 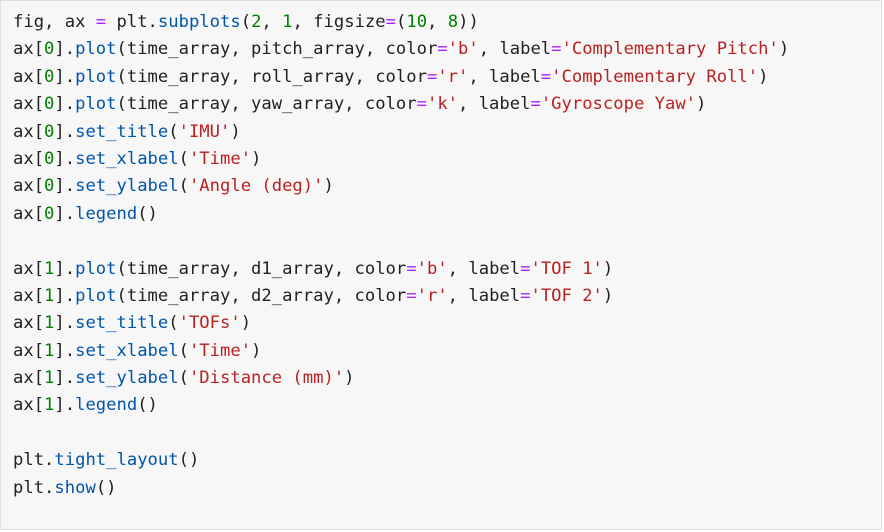 I want to click on code-token: set_ylabel, so click(x=127, y=186).